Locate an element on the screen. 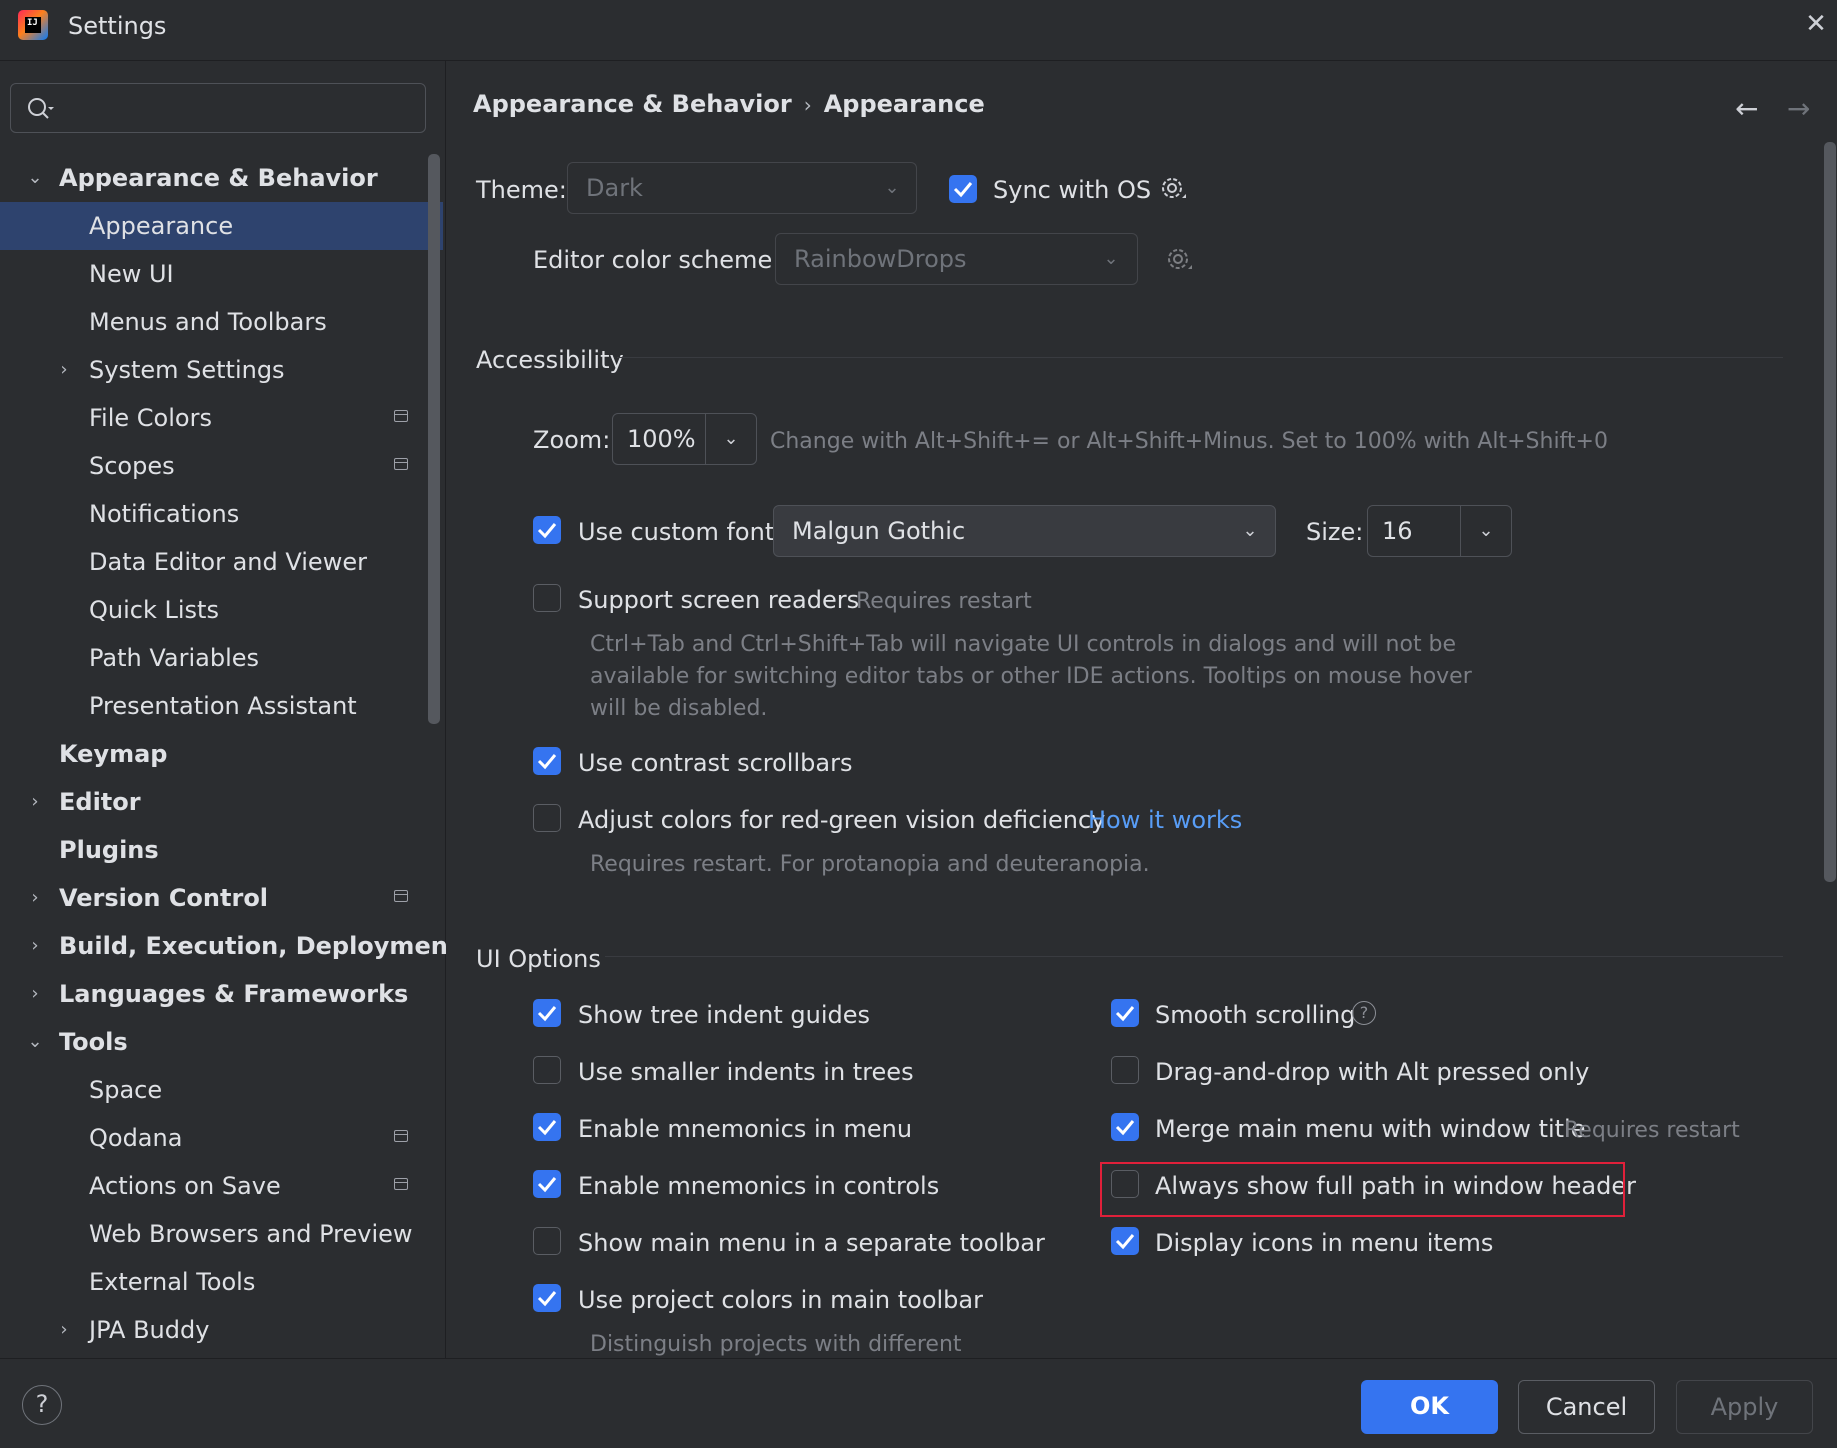  sidebar-item-system-settings: › System Settings is located at coordinates (215, 370).